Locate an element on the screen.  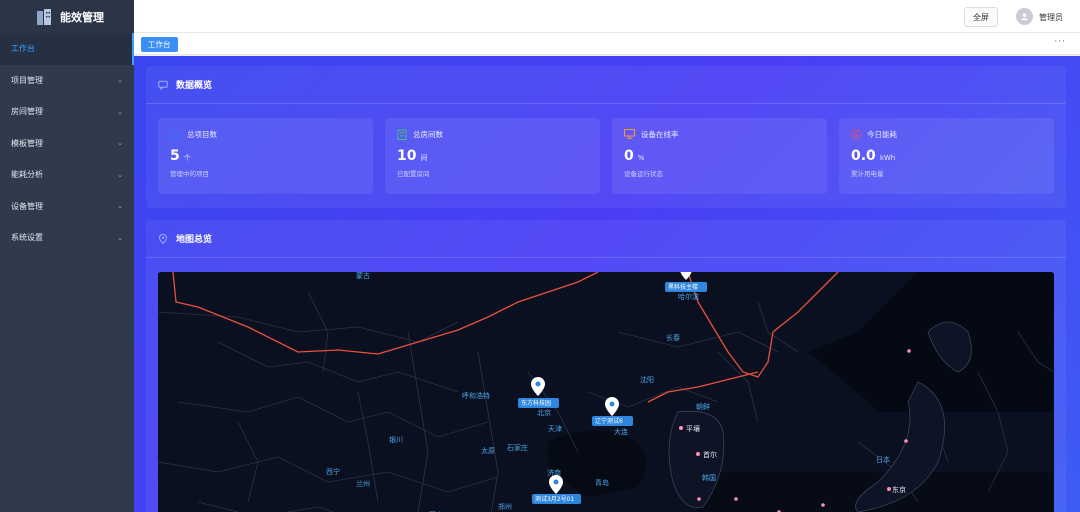
city-label: 石家庄 is located at coordinates (517, 447).